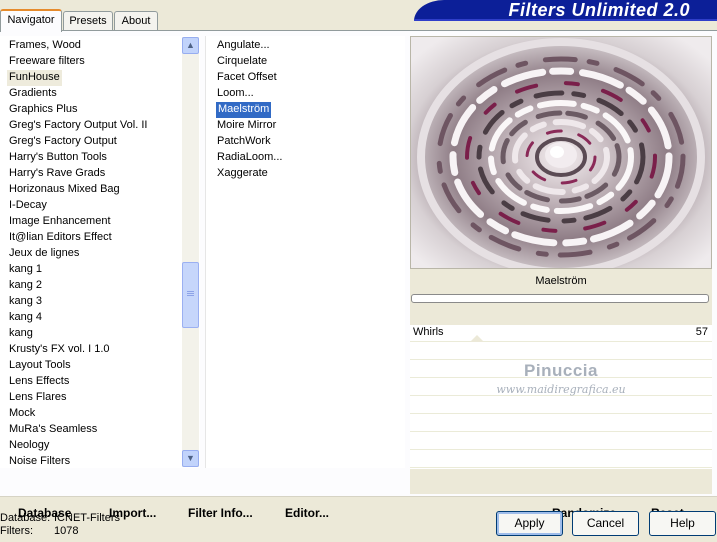 The height and width of the screenshot is (542, 717). Describe the element at coordinates (599, 10) in the screenshot. I see `app-title: Filters Unlimited 2.0` at that location.